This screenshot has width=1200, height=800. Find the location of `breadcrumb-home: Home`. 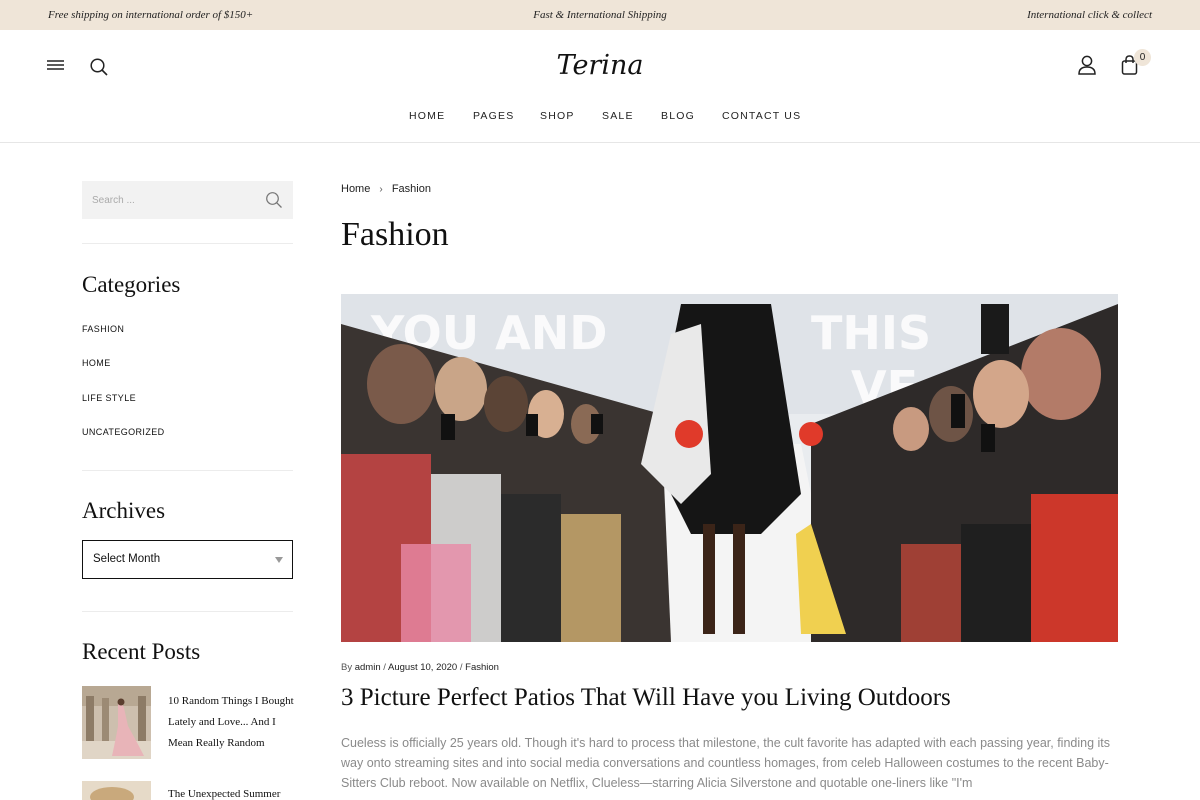

breadcrumb-home: Home is located at coordinates (355, 189).